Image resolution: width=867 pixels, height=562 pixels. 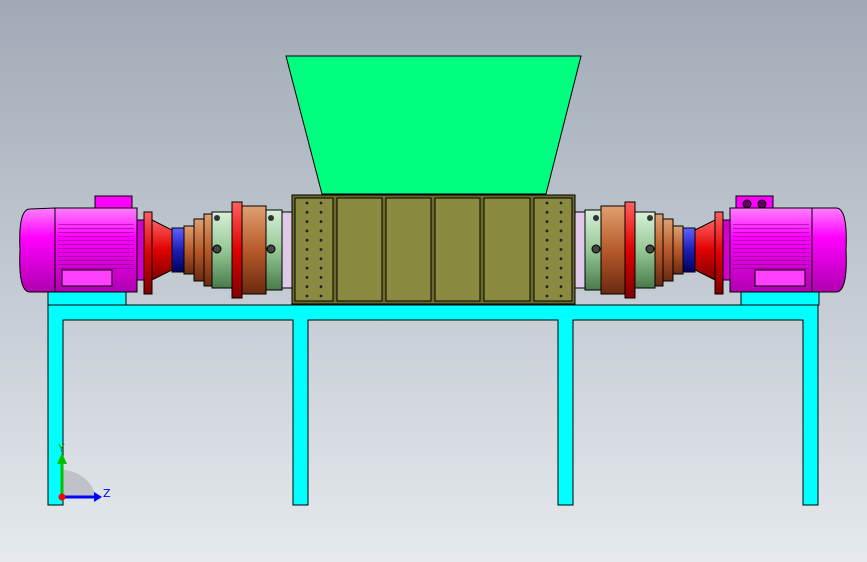 What do you see at coordinates (784, 244) in the screenshot?
I see `right-motor-icon` at bounding box center [784, 244].